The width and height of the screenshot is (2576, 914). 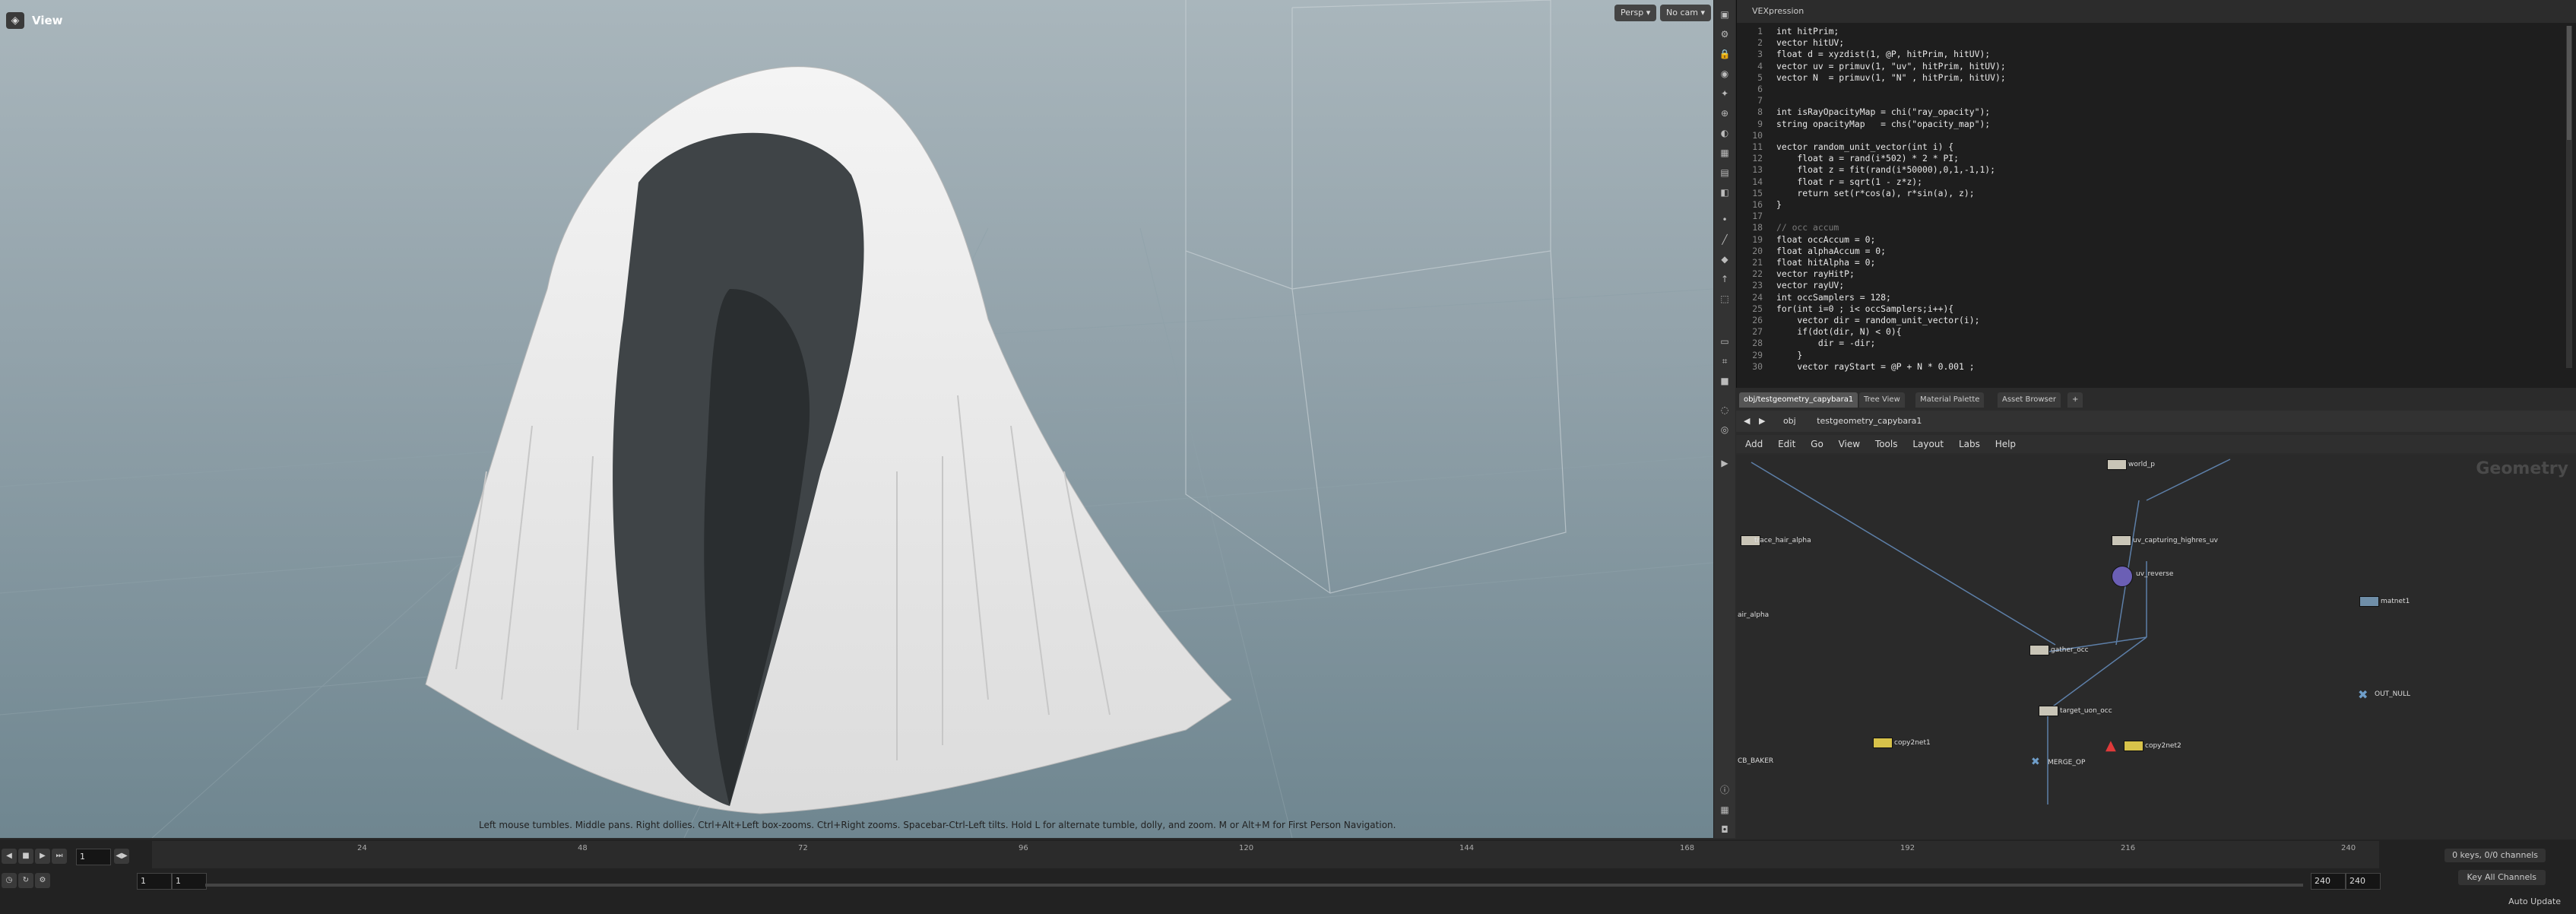 I want to click on code-line: float hitAlpha = 0;, so click(x=1826, y=262).